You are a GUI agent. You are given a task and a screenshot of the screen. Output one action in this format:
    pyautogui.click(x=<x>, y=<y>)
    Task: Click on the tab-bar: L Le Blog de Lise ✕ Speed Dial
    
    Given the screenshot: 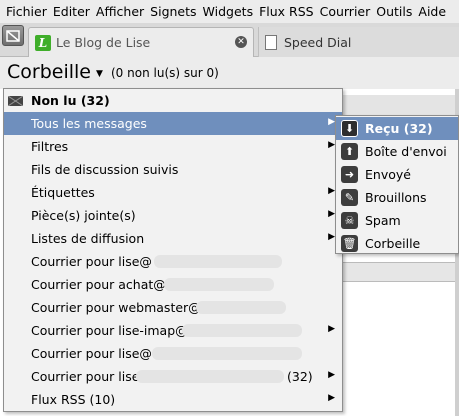 What is the action you would take?
    pyautogui.click(x=229, y=40)
    